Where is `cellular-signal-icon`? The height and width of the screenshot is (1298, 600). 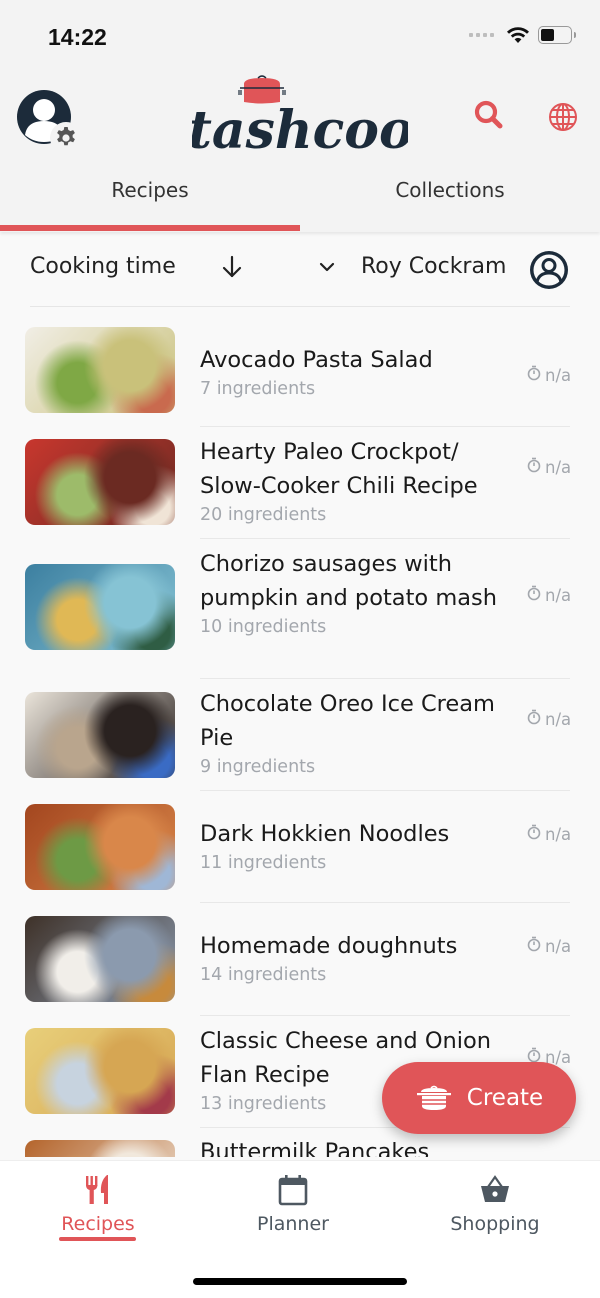 cellular-signal-icon is located at coordinates (481, 35).